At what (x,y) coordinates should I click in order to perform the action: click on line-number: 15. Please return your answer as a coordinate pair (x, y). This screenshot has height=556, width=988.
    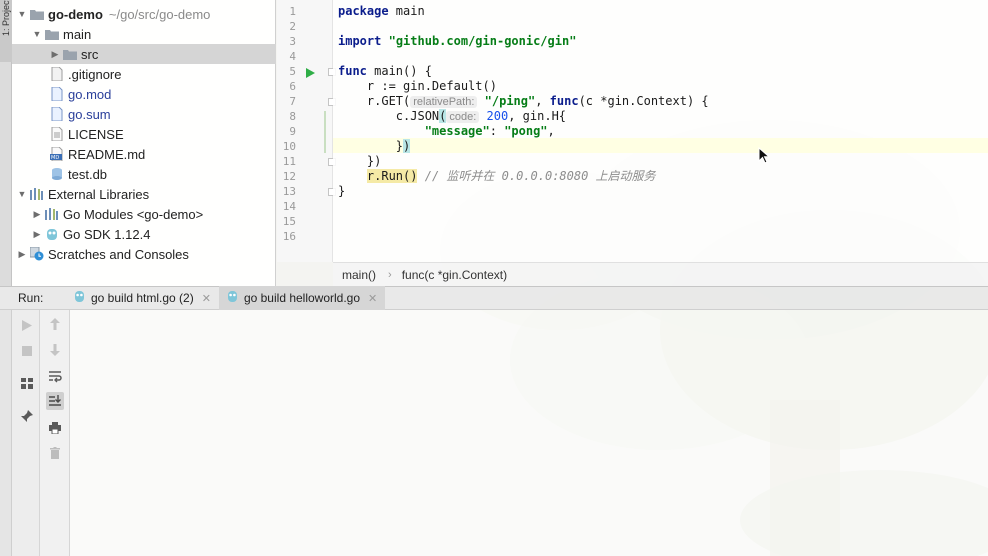
    Looking at the image, I should click on (289, 221).